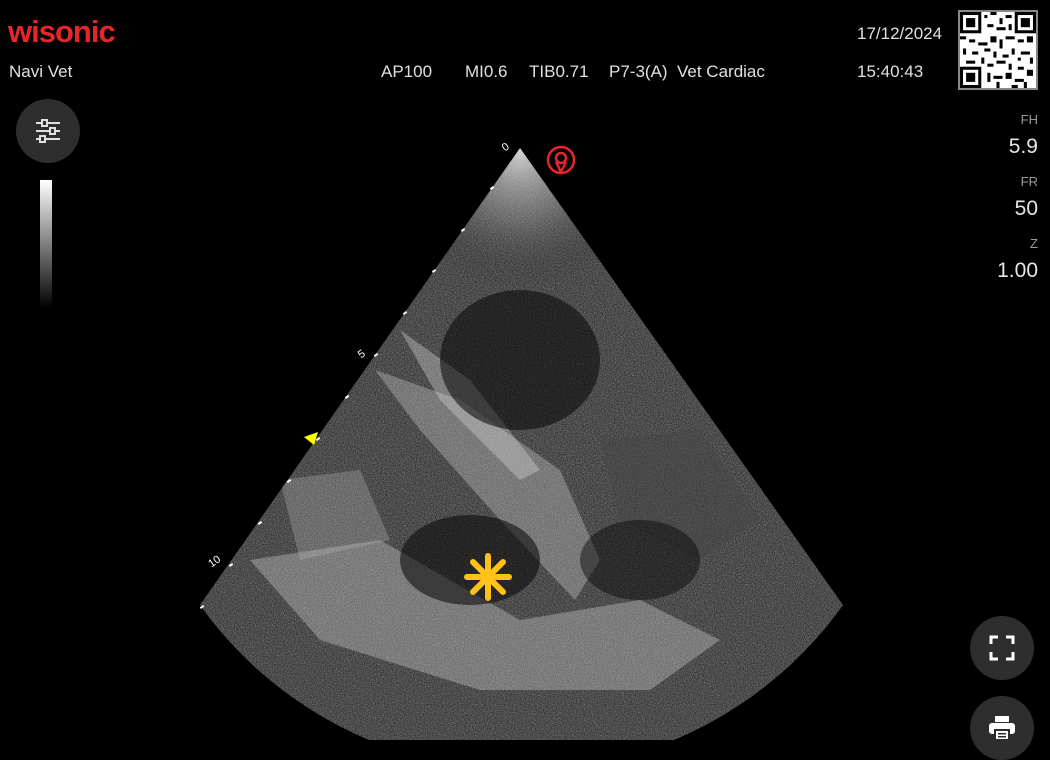 The height and width of the screenshot is (760, 1050). I want to click on mechanical-index-label: MI0.6, so click(486, 71).